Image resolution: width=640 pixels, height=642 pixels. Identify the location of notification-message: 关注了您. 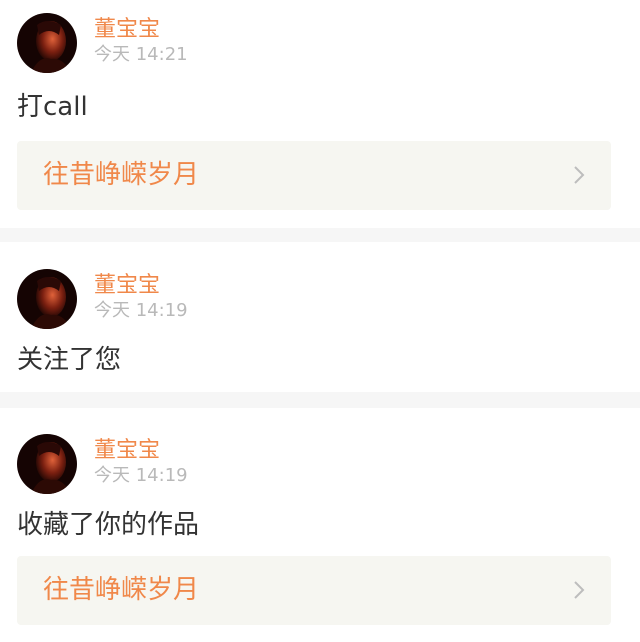
(69, 360).